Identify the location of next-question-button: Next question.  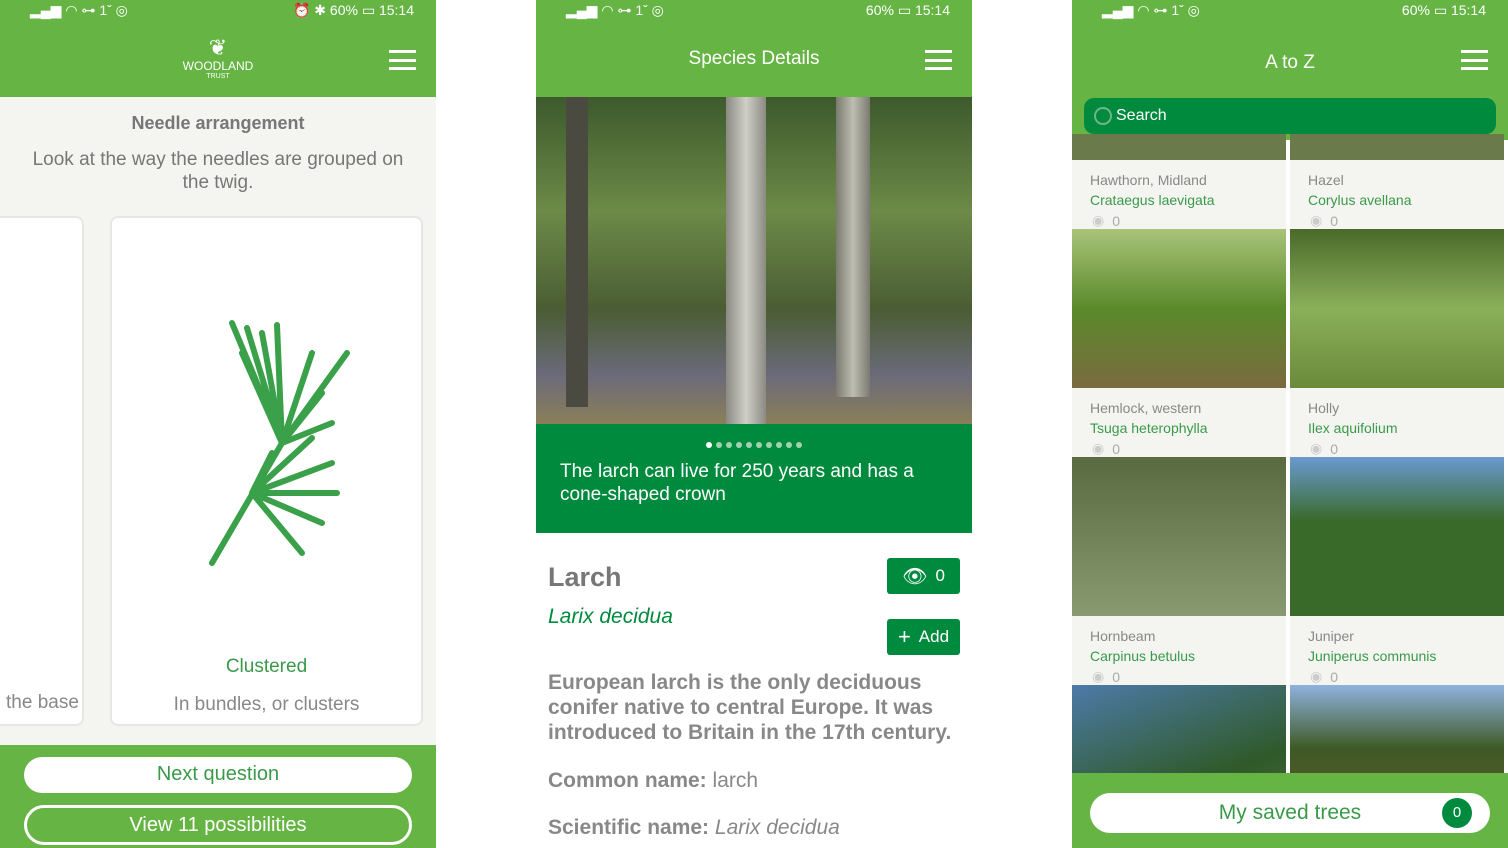
(218, 775).